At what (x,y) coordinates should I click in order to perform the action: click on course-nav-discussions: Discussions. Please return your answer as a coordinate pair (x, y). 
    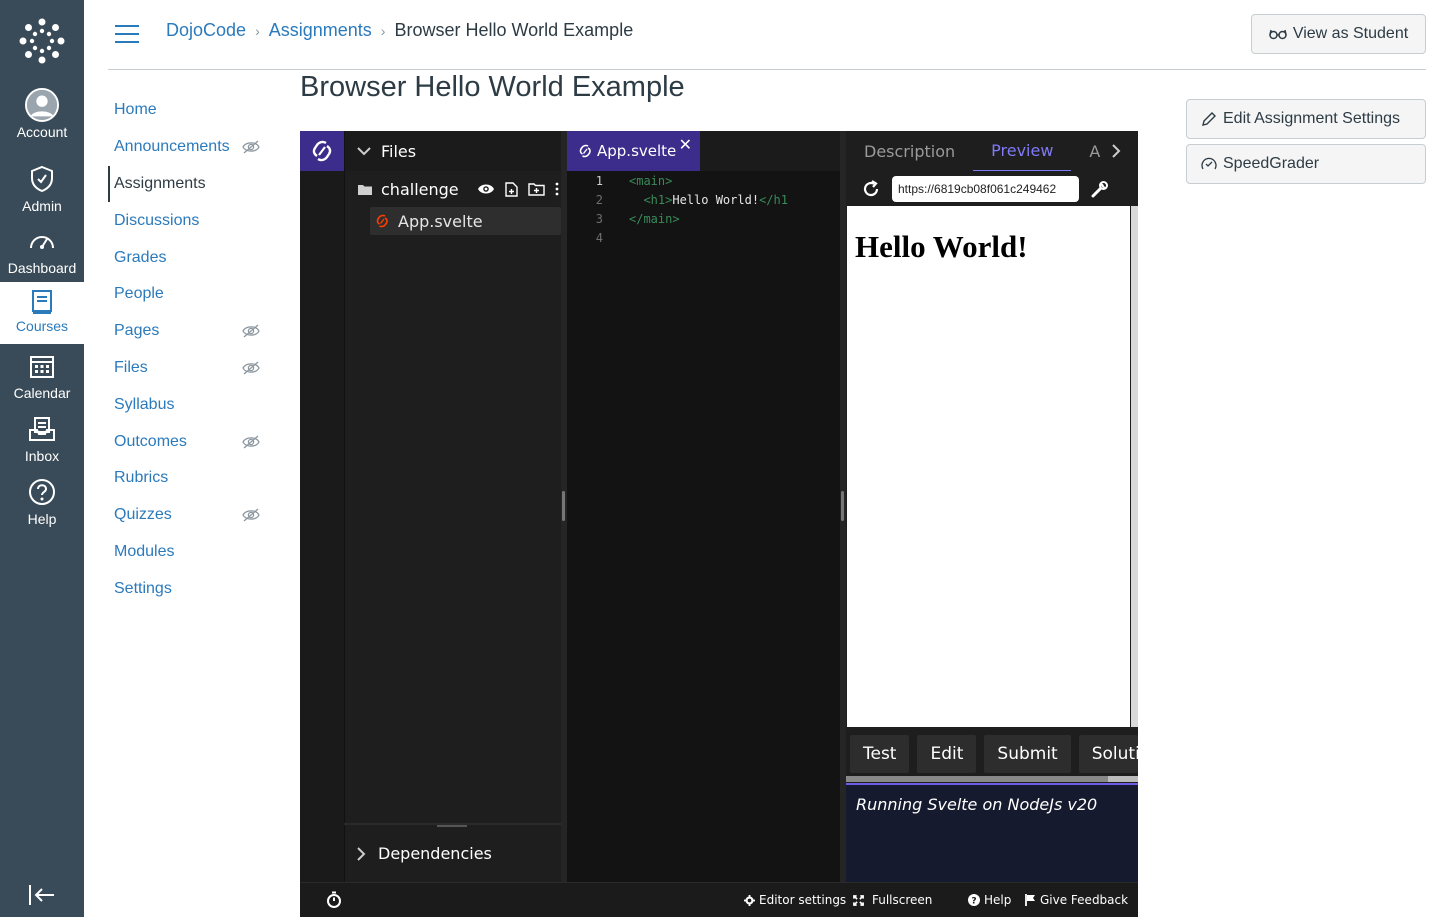
    Looking at the image, I should click on (193, 220).